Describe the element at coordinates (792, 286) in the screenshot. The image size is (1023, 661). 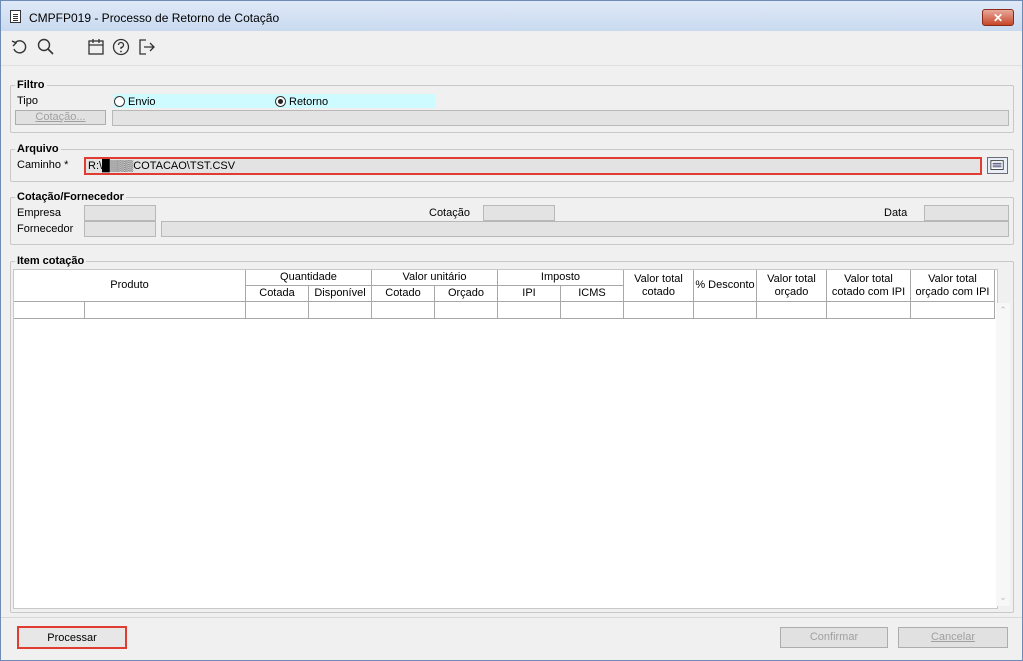
I see `header-valor-total-orcado: Valor total orçado` at that location.